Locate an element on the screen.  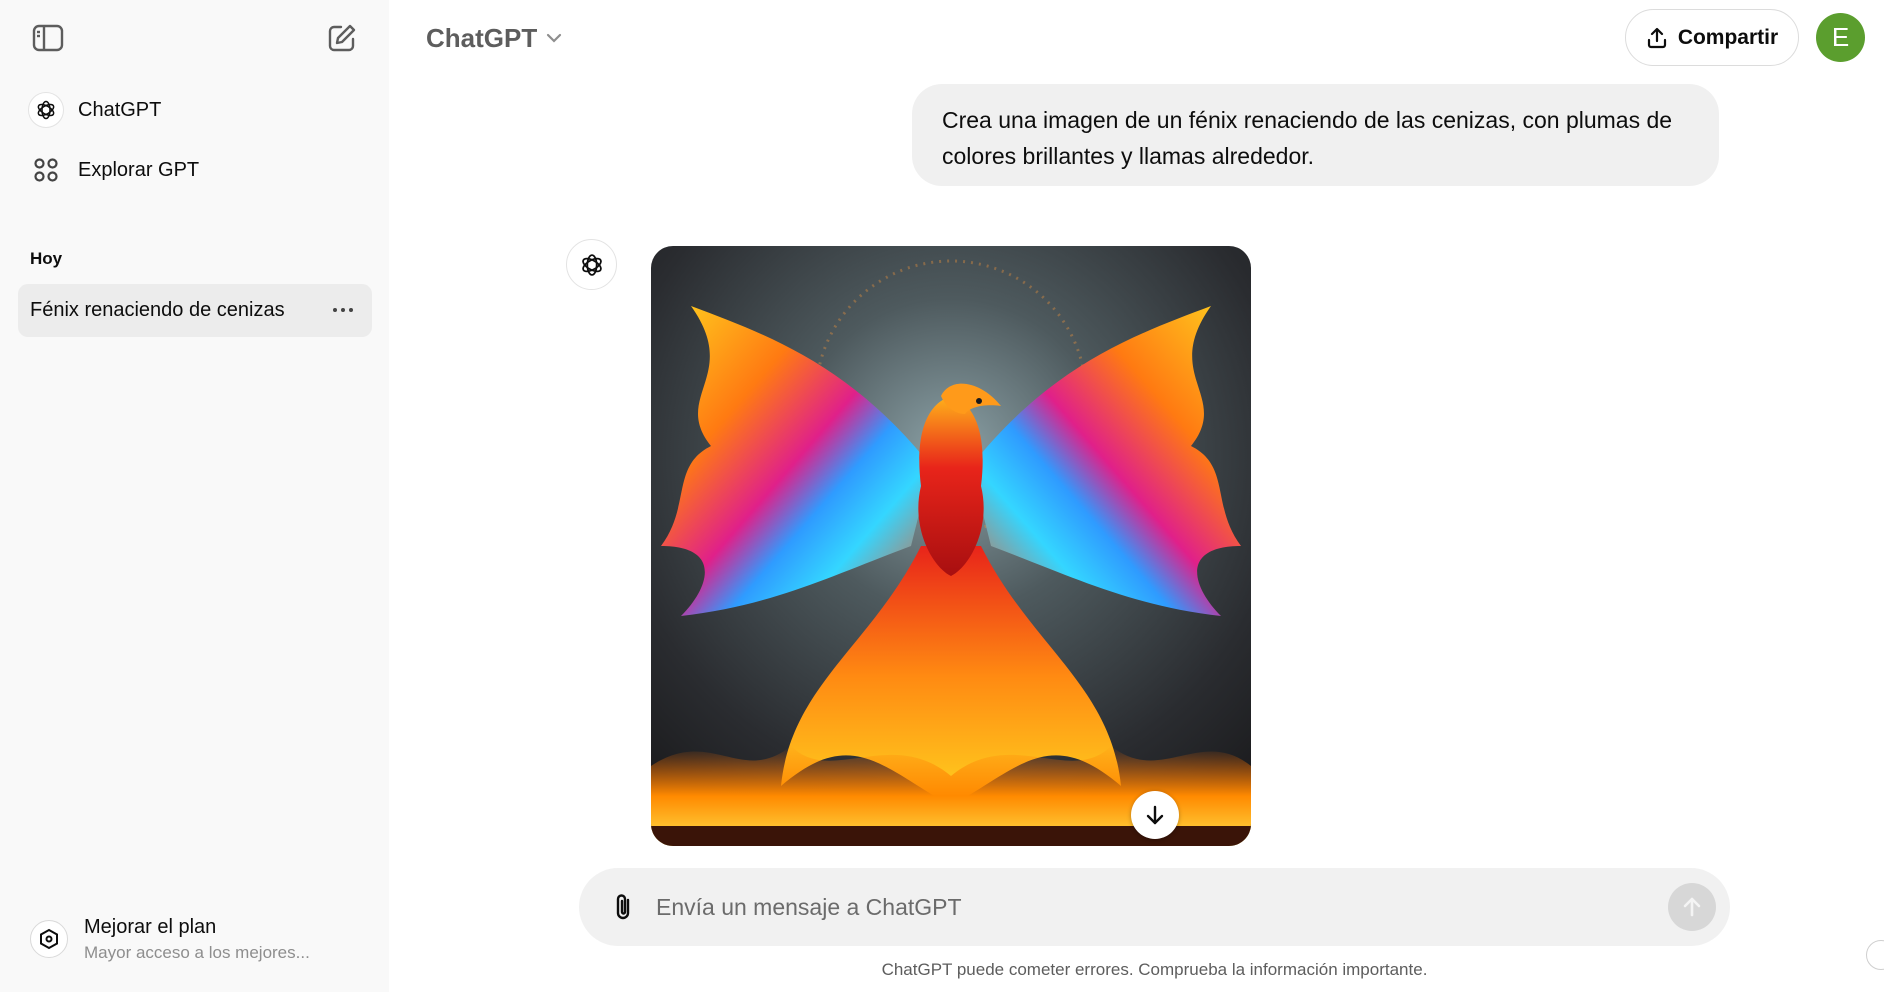
new-chat-button is located at coordinates (342, 38).